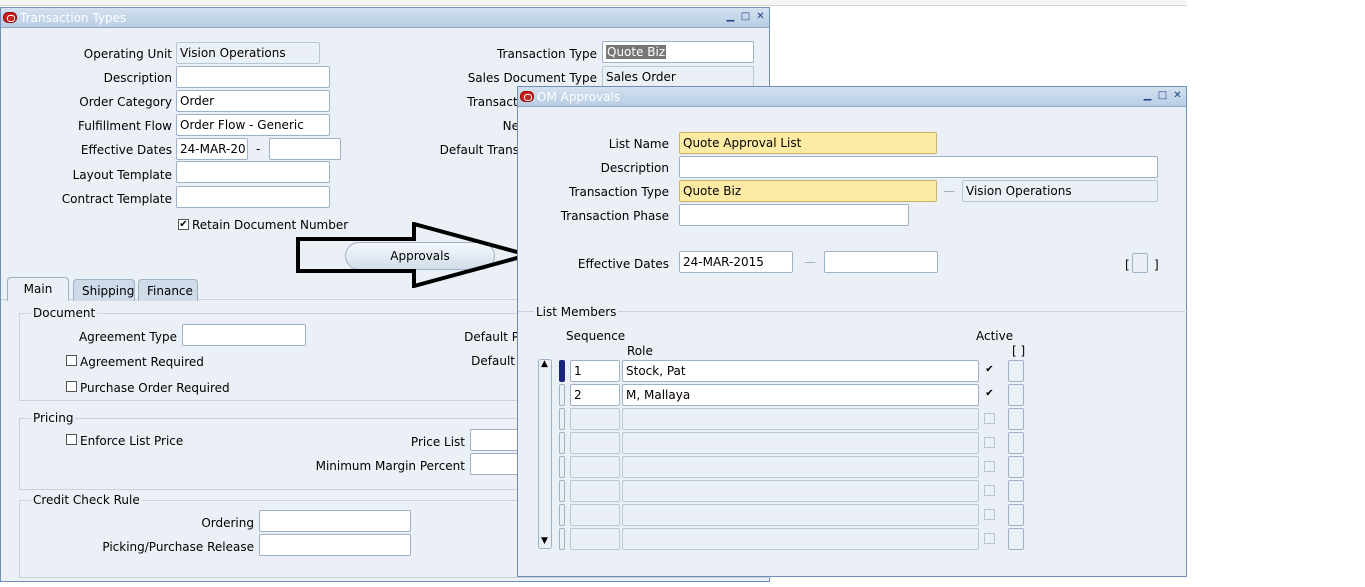 The width and height of the screenshot is (1365, 587). What do you see at coordinates (736, 262) in the screenshot?
I see `effective-from-field: 24-MAR-2015` at bounding box center [736, 262].